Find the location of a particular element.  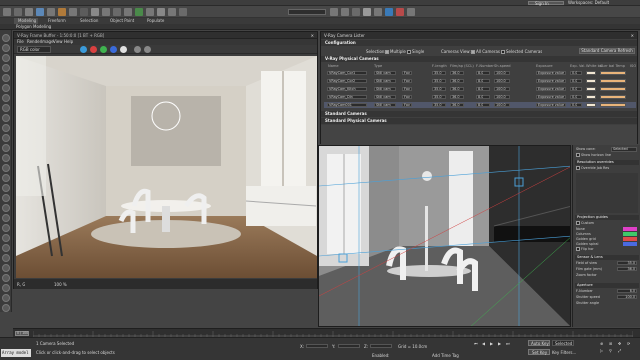

vfb-menu-render: Render is located at coordinates (34, 41).